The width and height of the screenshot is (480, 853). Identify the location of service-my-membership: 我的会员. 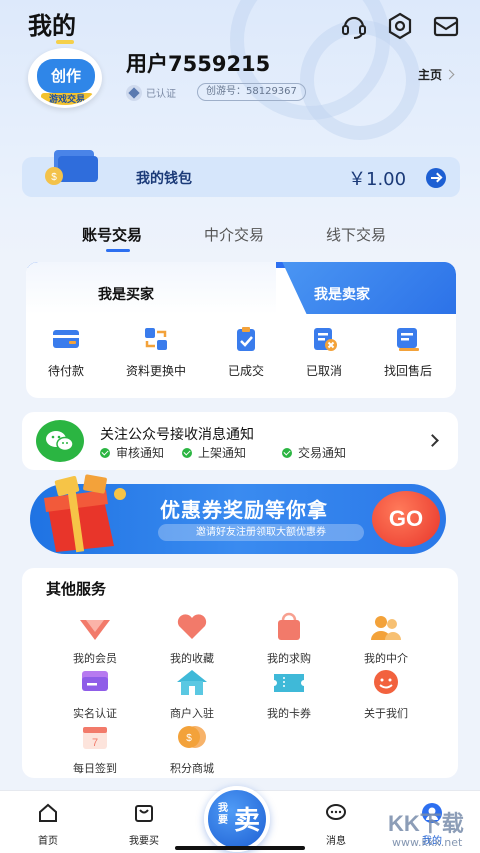
(95, 639).